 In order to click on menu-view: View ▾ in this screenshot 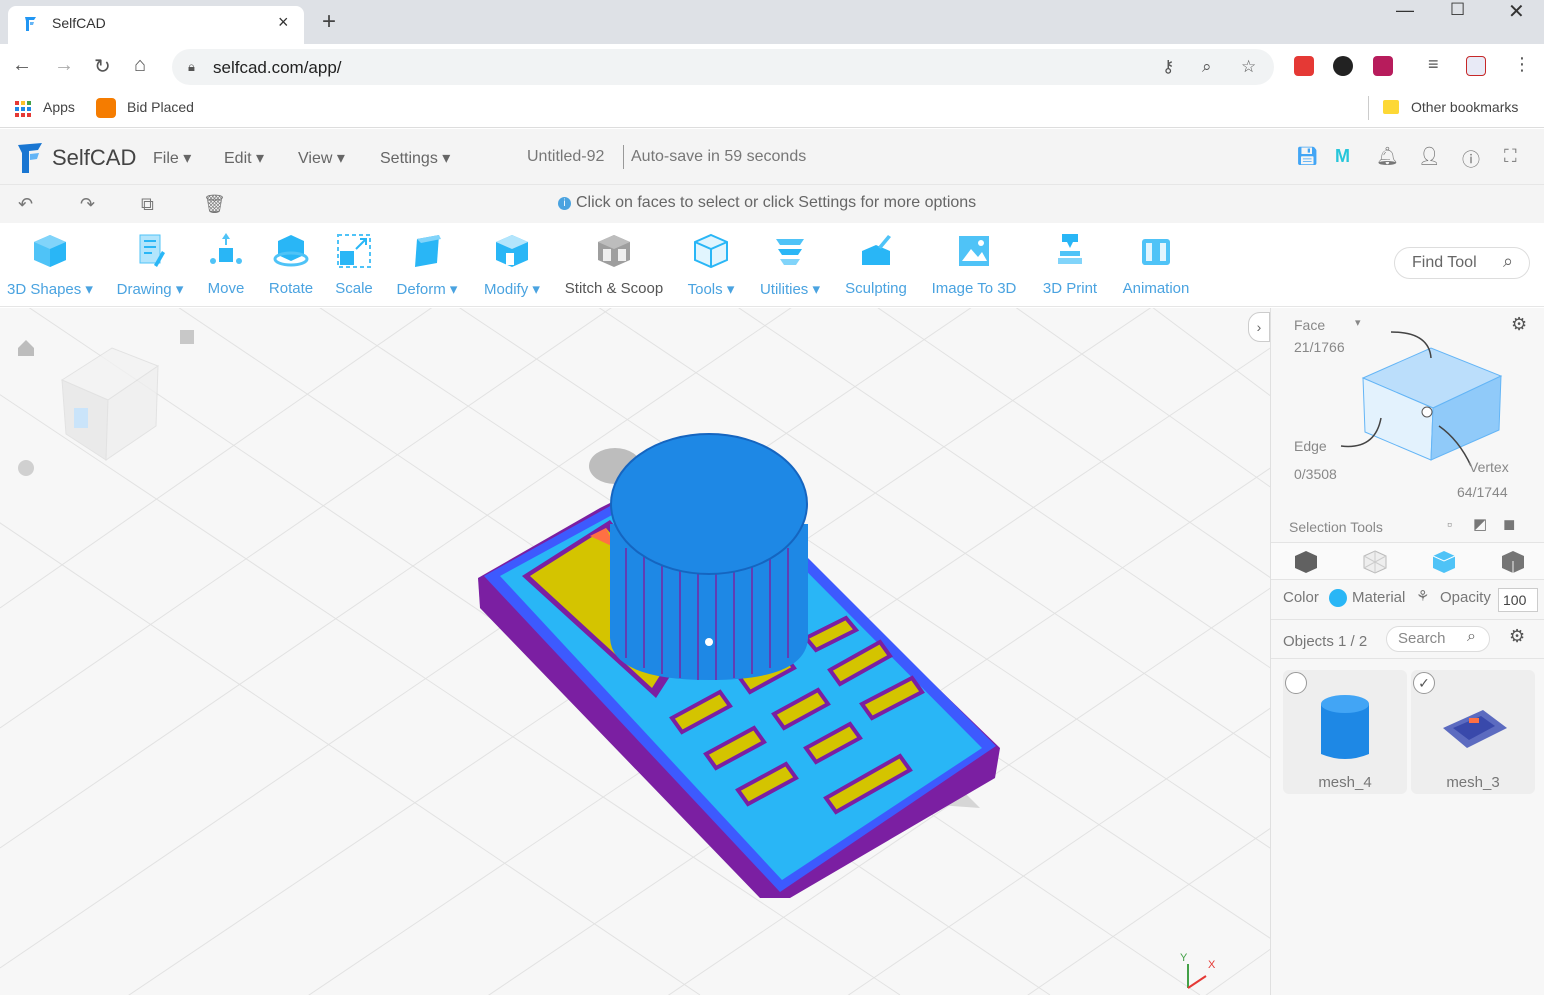, I will do `click(321, 158)`.